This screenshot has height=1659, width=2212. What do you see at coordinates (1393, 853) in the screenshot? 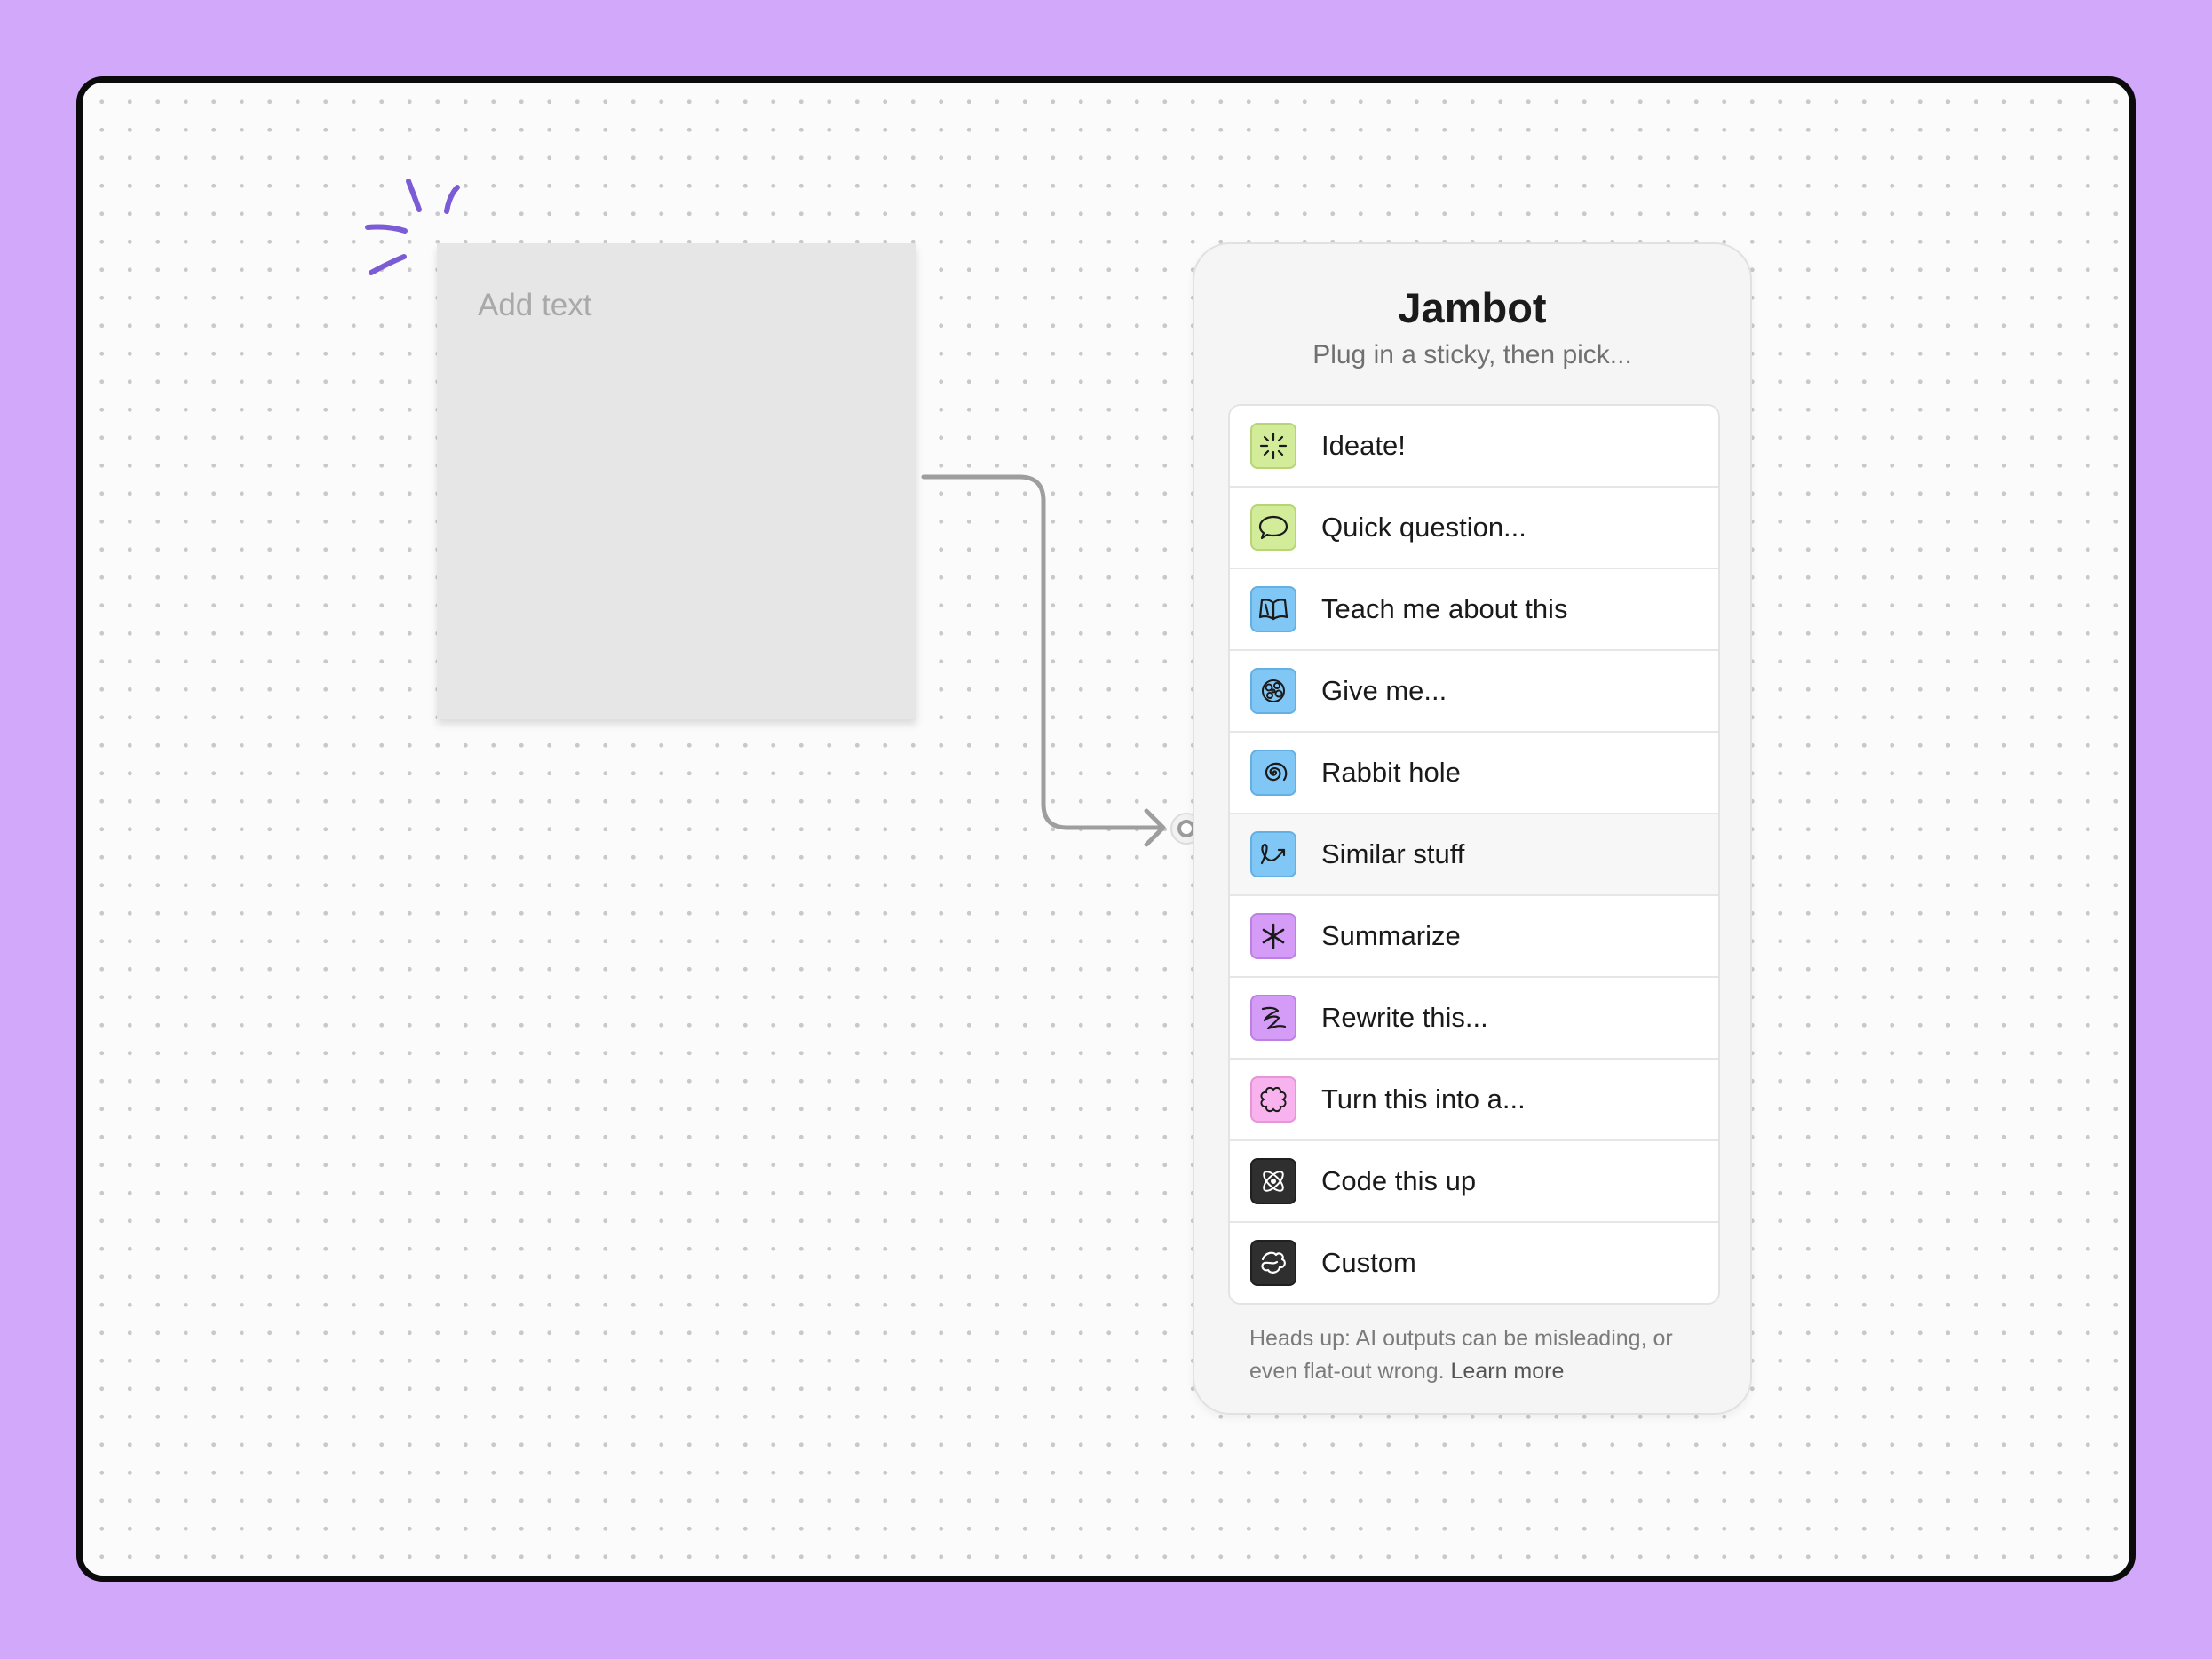
I see `menu-item-label: Similar stuff` at bounding box center [1393, 853].